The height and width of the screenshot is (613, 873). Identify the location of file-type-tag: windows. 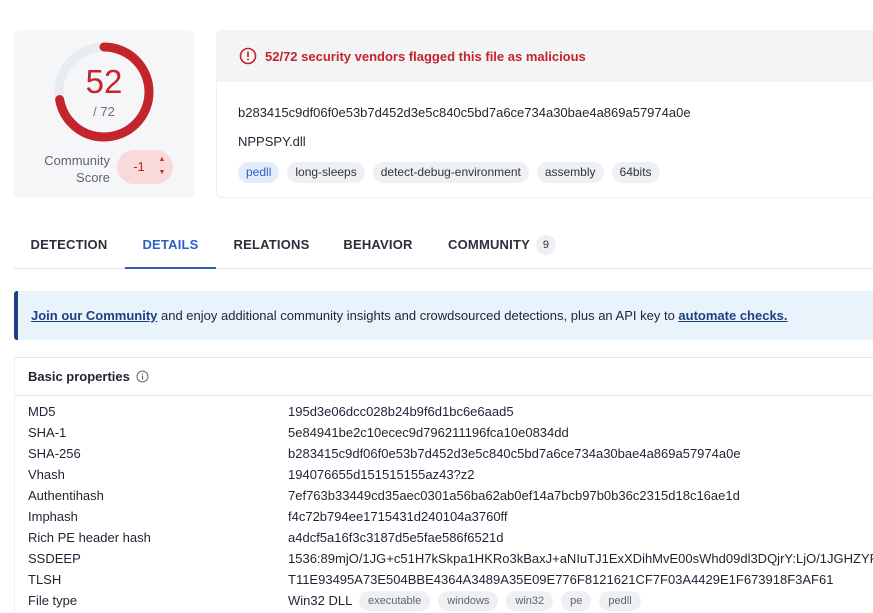
(468, 601).